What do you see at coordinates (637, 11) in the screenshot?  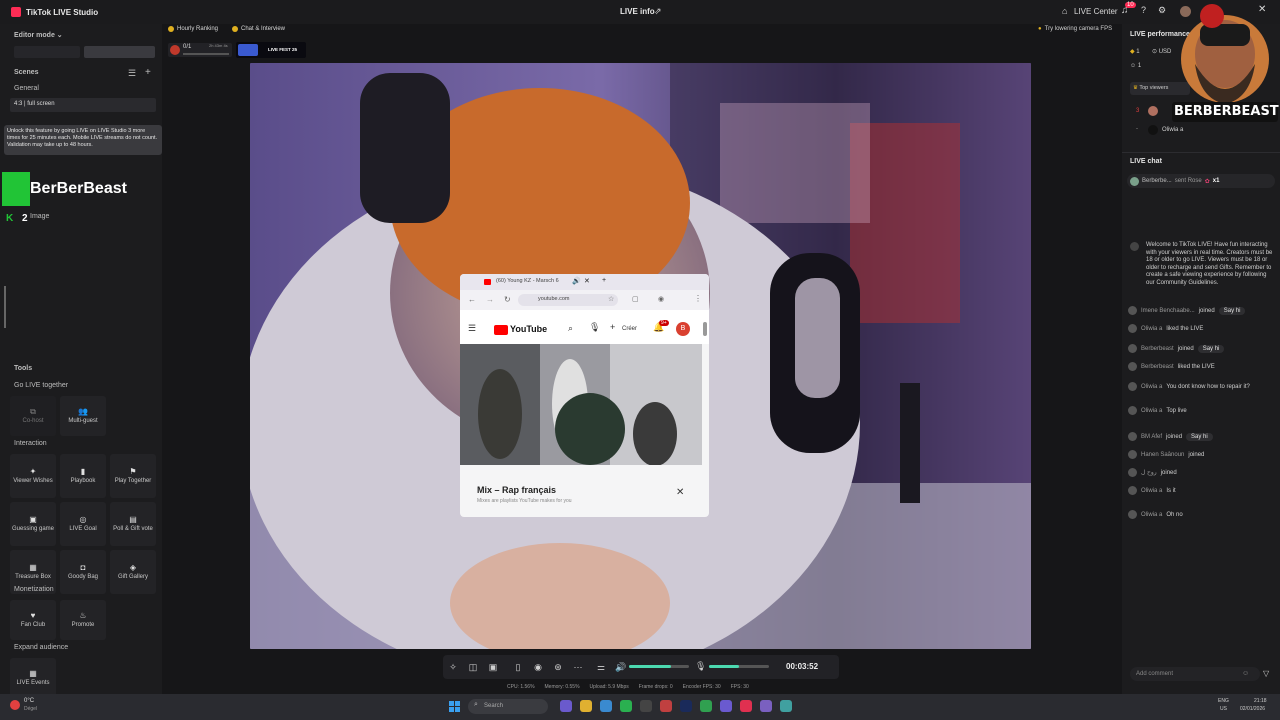 I see `live-info-title: LIVE info` at bounding box center [637, 11].